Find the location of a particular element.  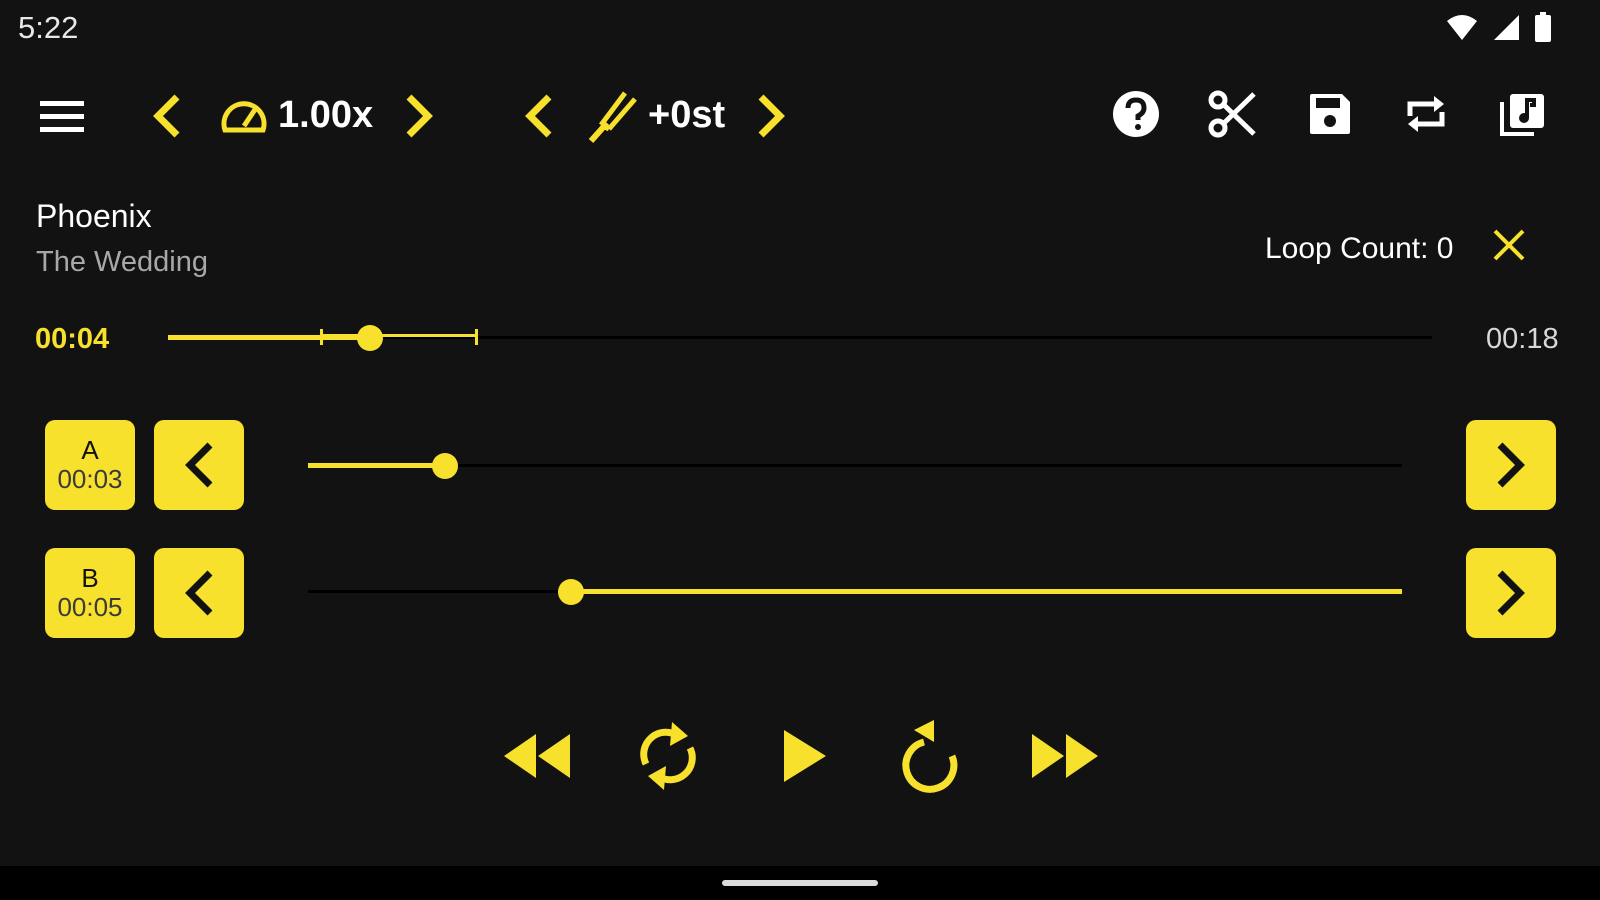

marker-a-thumb is located at coordinates (444, 466).